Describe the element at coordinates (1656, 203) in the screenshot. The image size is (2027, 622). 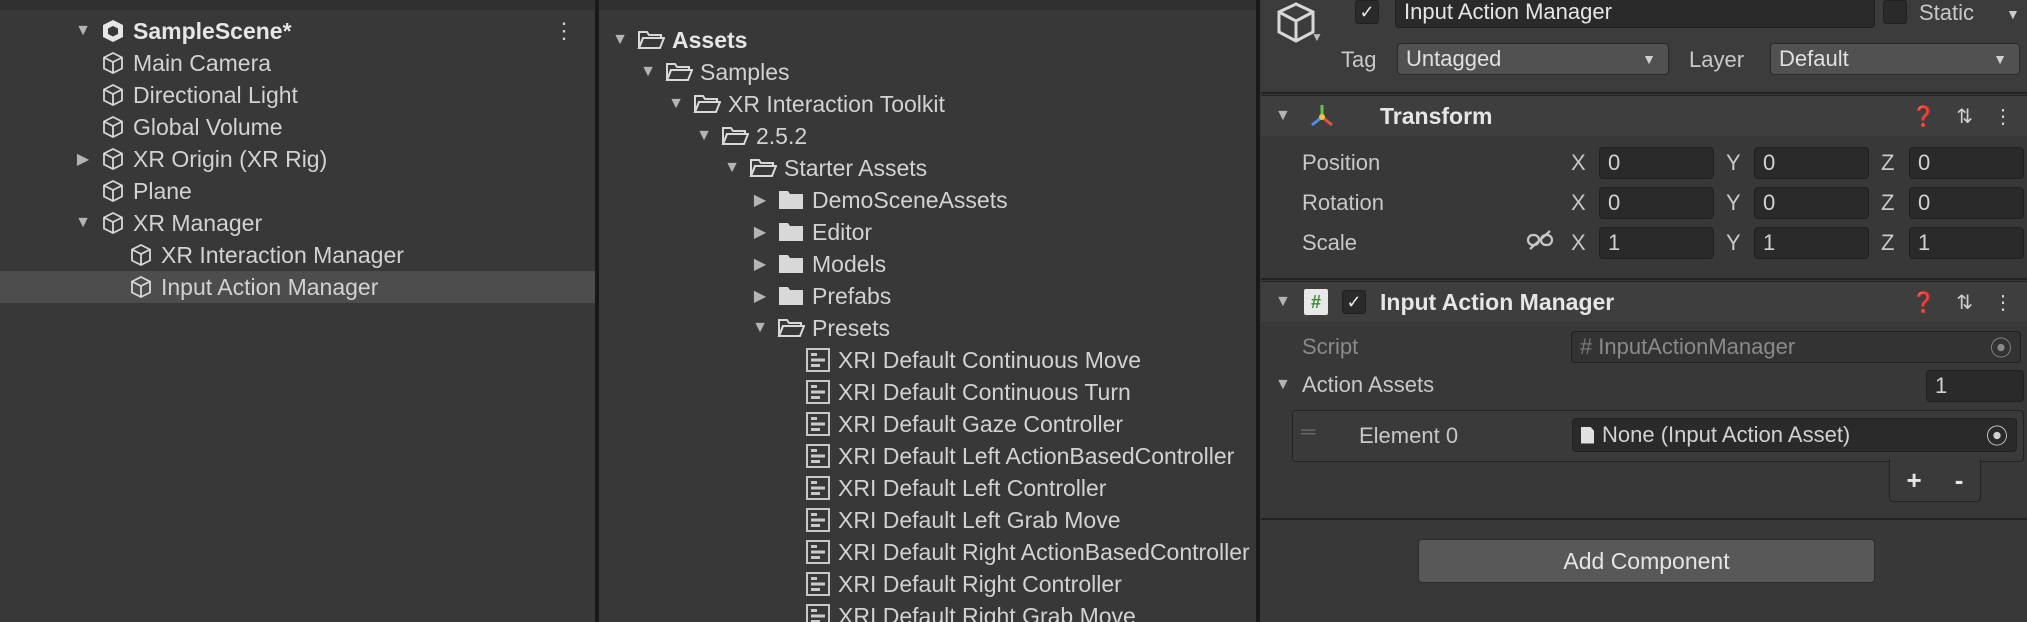
I see `rotation-x-input: 0` at that location.